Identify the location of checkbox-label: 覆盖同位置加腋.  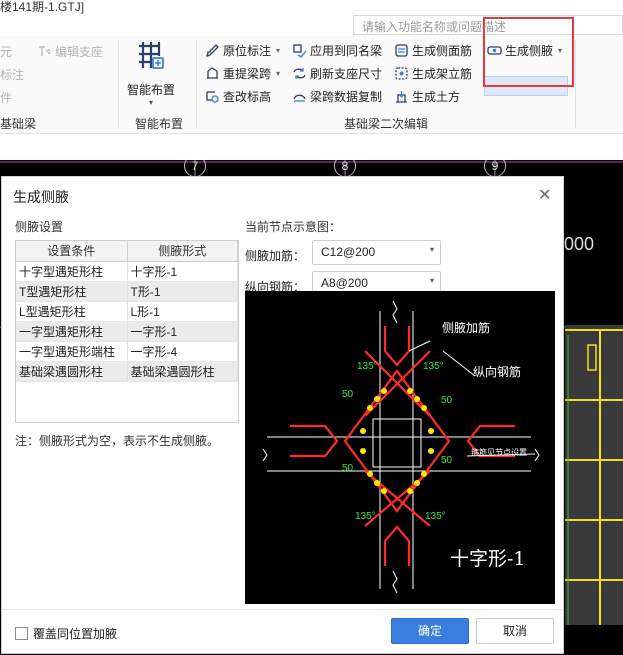
(75, 634).